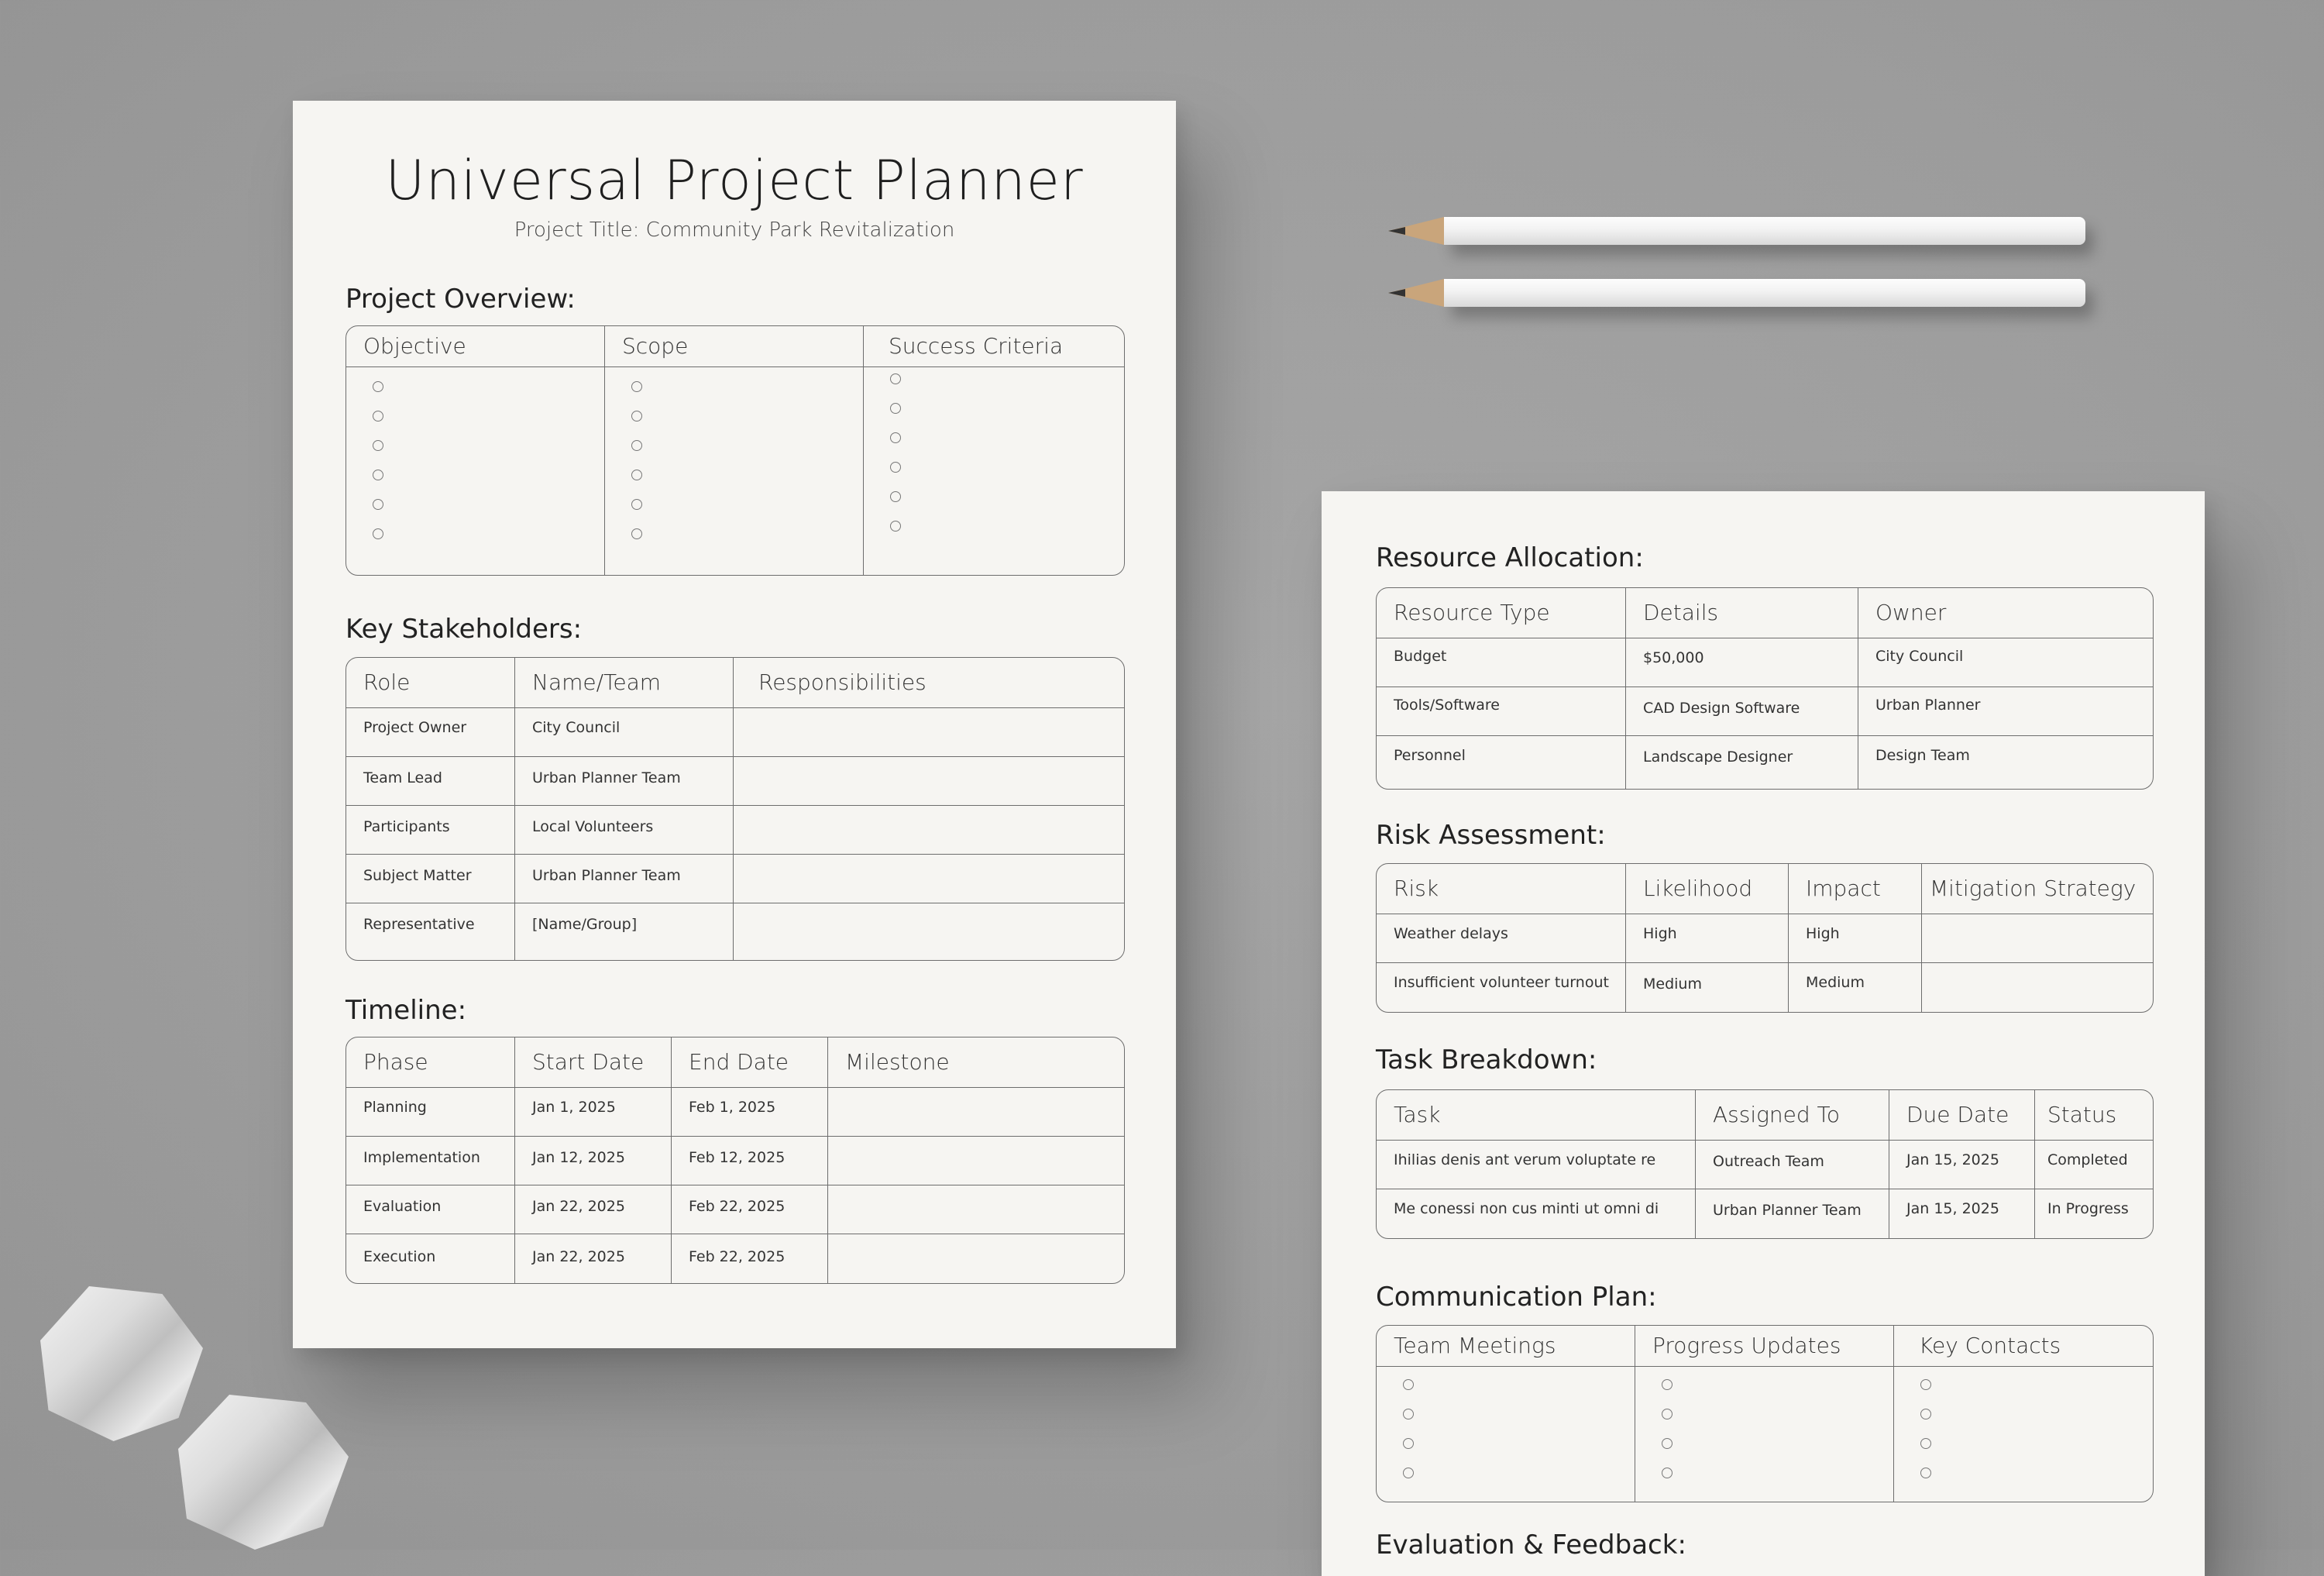  Describe the element at coordinates (976, 1062) in the screenshot. I see `col-milestone: Milestone` at that location.